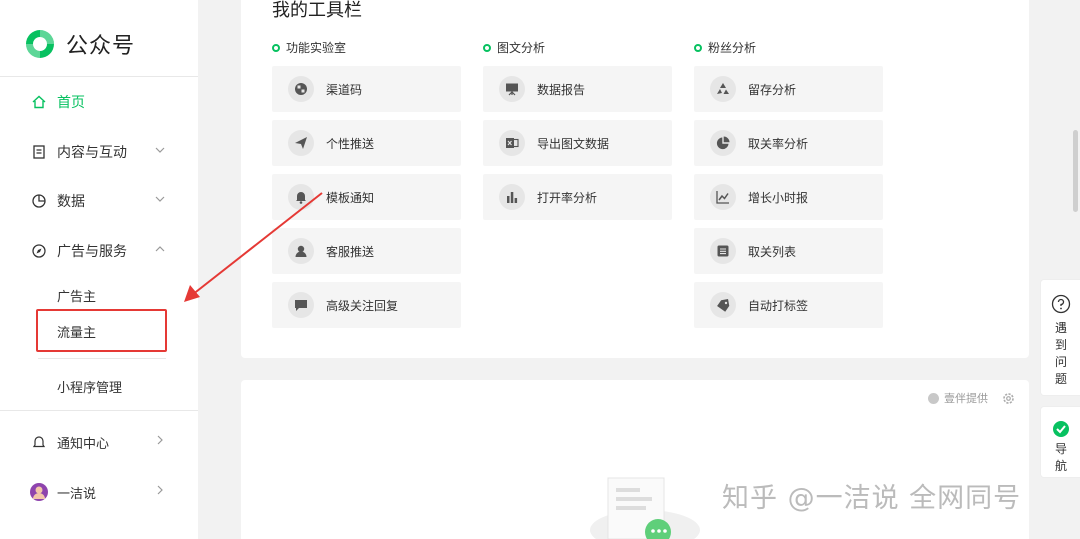  What do you see at coordinates (100, 102) in the screenshot?
I see `nav-home: 首页` at bounding box center [100, 102].